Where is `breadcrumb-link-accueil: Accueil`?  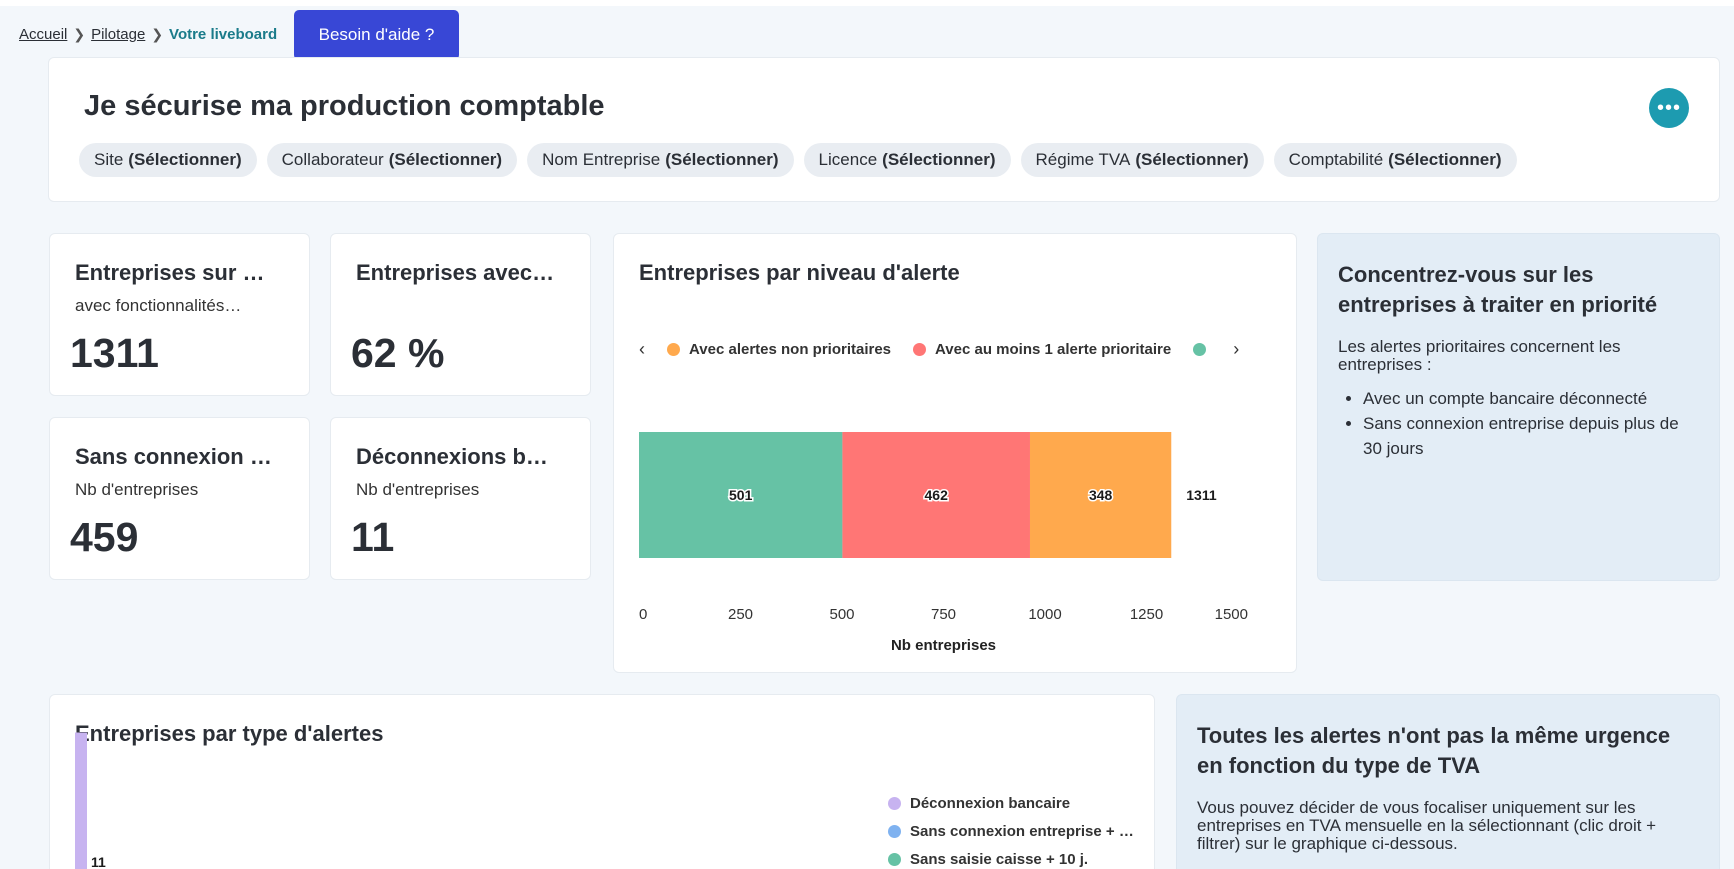 breadcrumb-link-accueil: Accueil is located at coordinates (43, 34).